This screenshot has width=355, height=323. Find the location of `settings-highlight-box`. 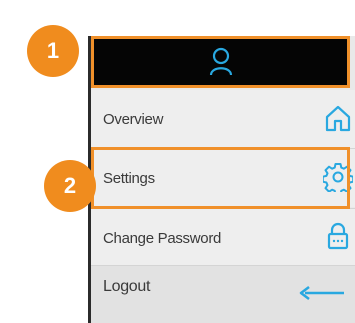

settings-highlight-box is located at coordinates (220, 178).